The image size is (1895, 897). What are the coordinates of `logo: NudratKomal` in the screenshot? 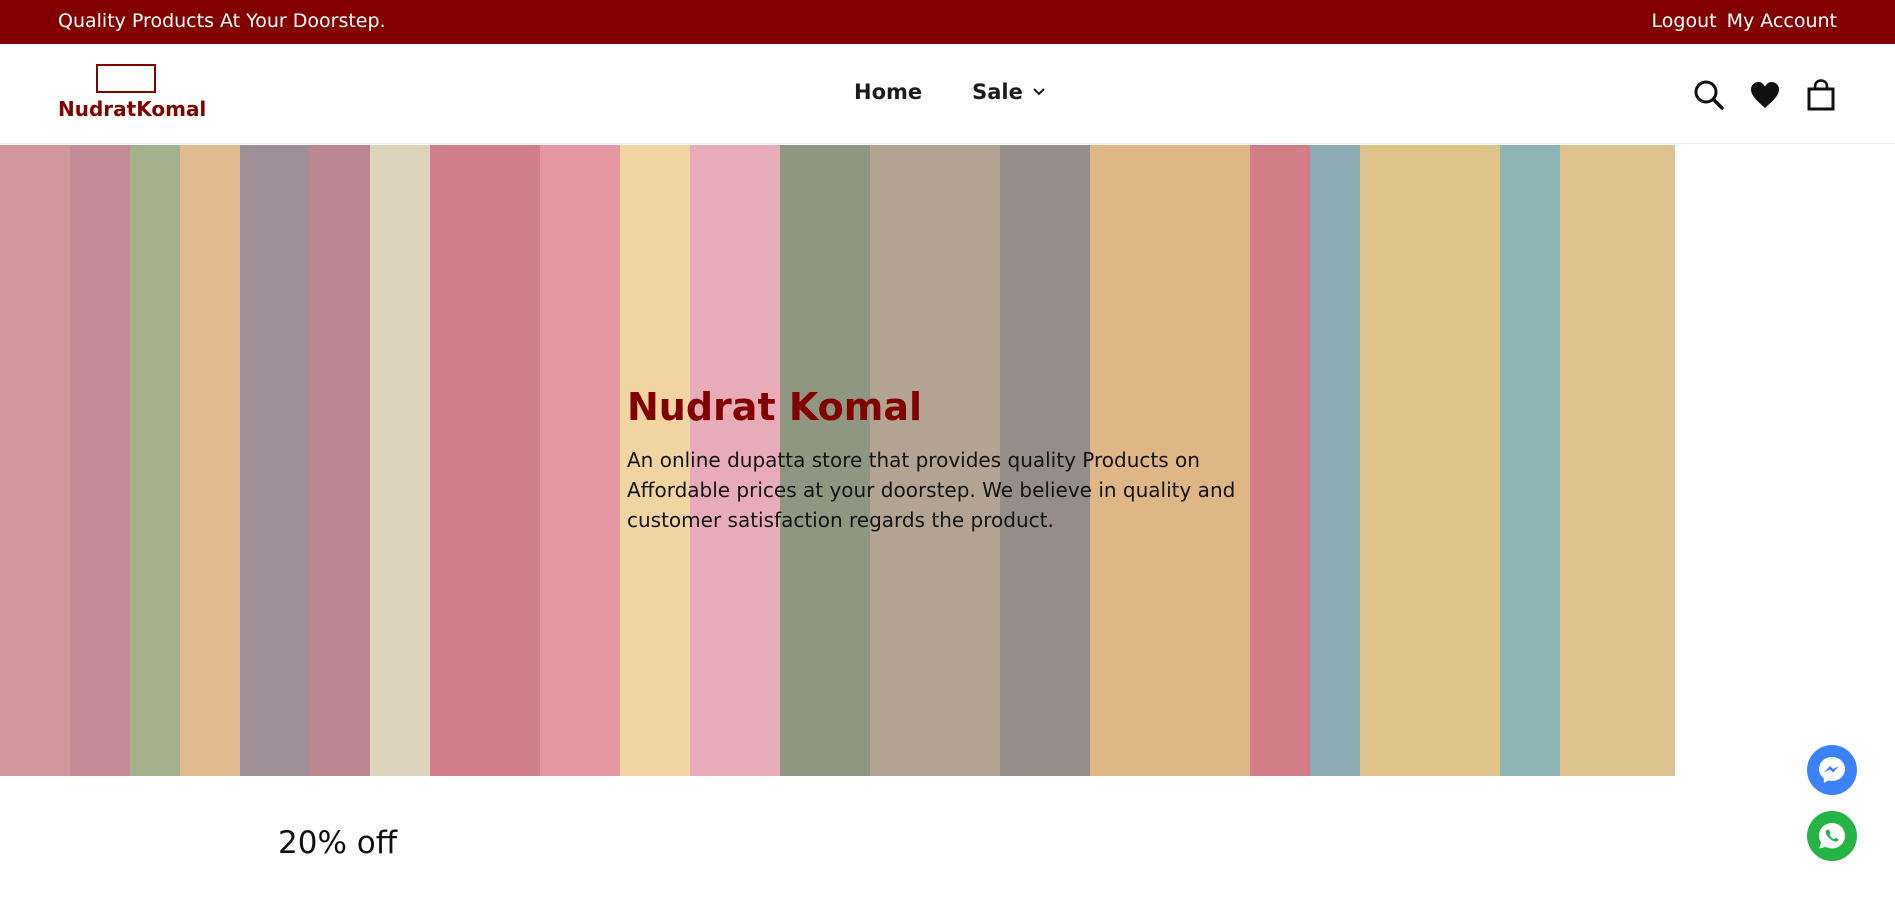 It's located at (132, 95).